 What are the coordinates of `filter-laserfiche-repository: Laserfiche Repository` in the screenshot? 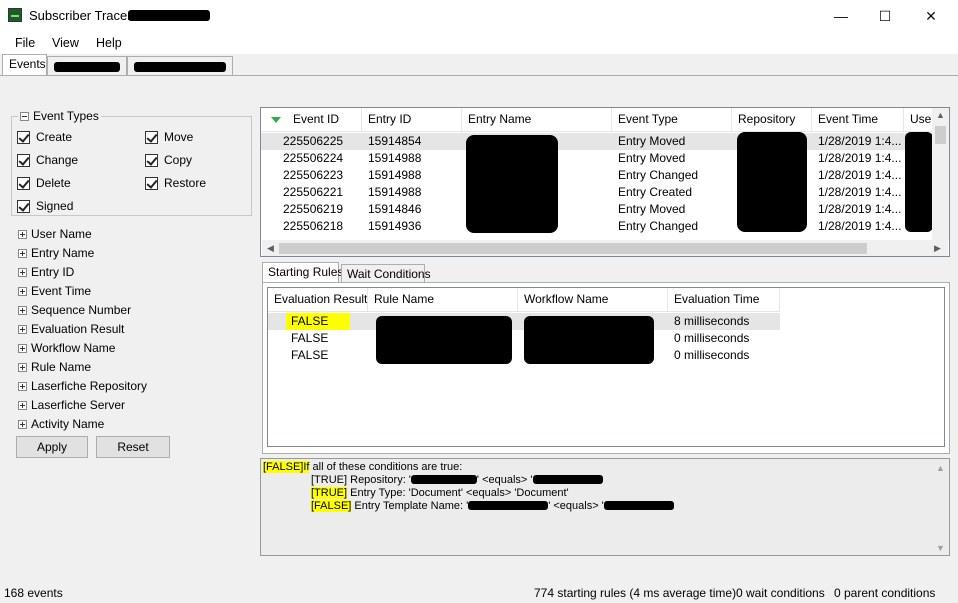 It's located at (82, 386).